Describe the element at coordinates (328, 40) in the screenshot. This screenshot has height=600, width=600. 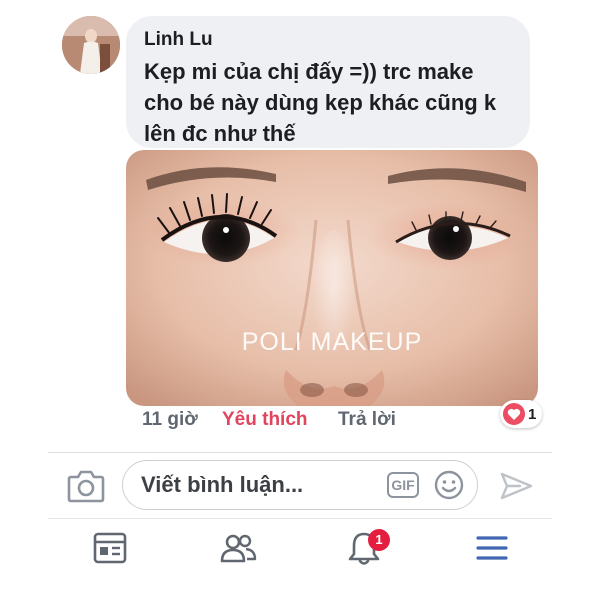
I see `comment-author: Linh Lu` at that location.